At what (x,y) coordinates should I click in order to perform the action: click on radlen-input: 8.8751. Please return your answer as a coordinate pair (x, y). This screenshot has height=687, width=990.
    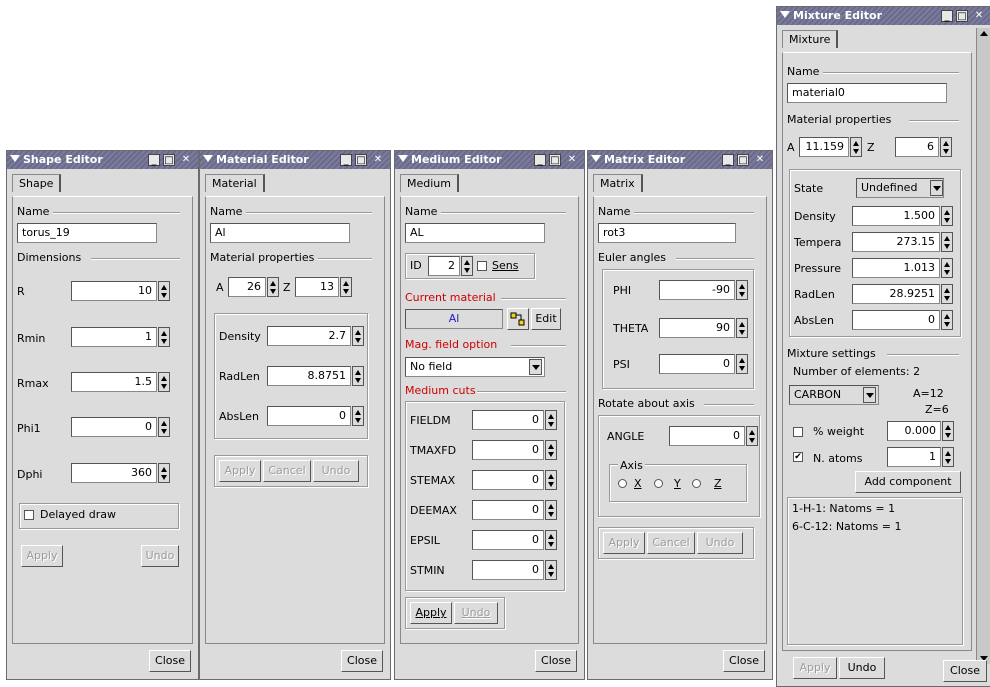
    Looking at the image, I should click on (309, 376).